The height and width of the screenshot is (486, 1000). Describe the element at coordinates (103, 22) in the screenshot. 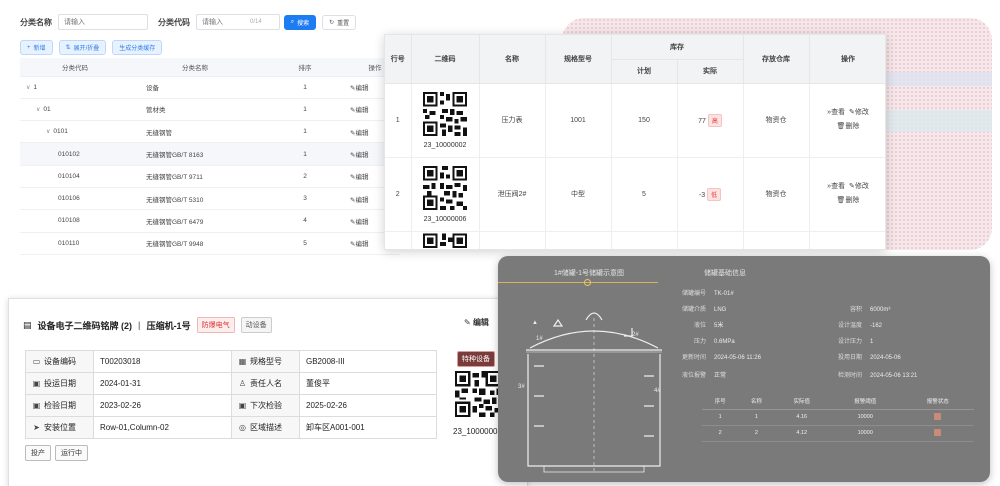

I see `category-name-input` at that location.